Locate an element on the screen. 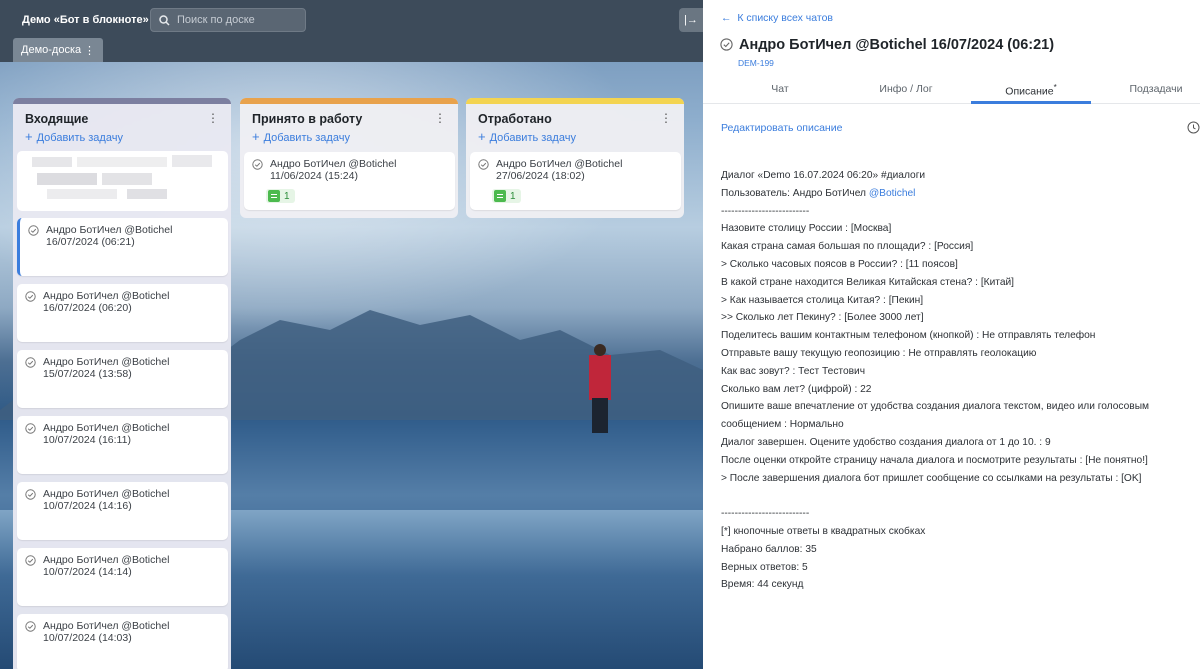 The image size is (1200, 669). collapse-panel-button: |→ is located at coordinates (691, 20).